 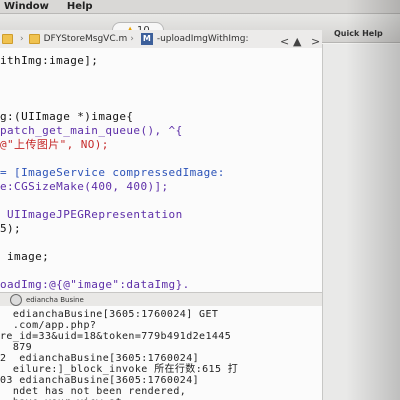 I want to click on code-line: = [ImageService compressedImage:, so click(x=112, y=173).